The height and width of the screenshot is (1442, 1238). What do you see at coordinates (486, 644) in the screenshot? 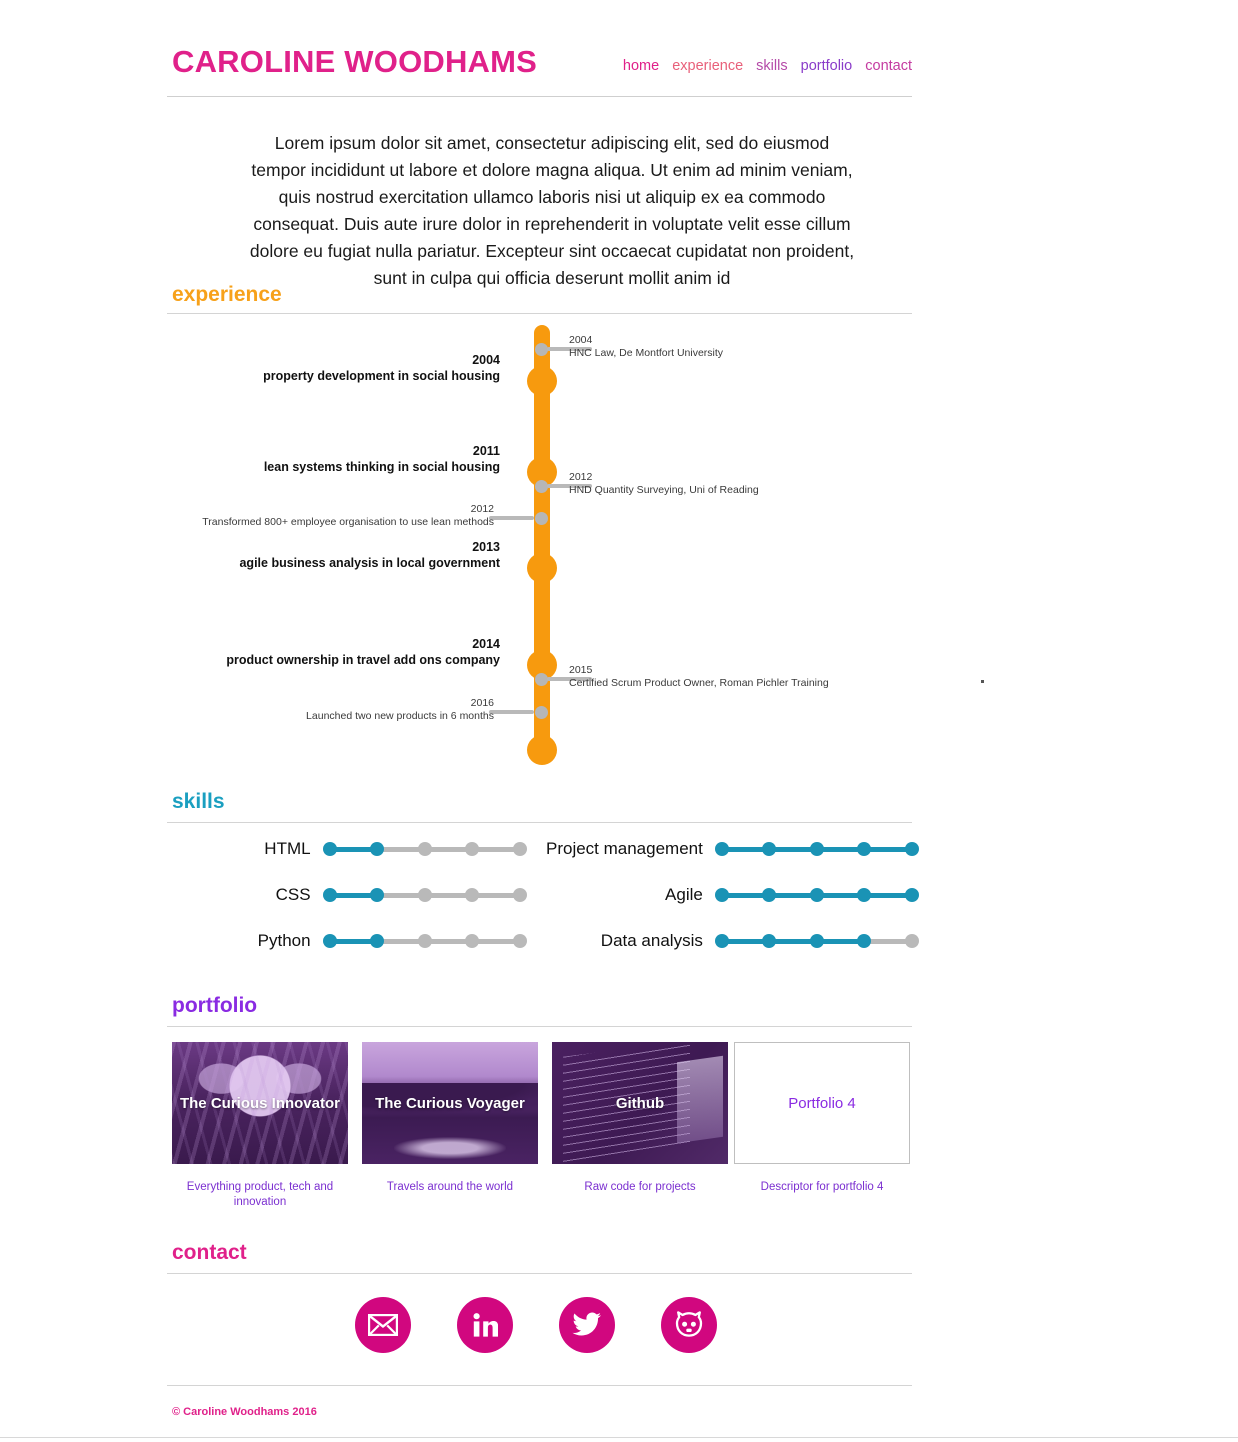
I see `timeline-entry-year: 2014` at bounding box center [486, 644].